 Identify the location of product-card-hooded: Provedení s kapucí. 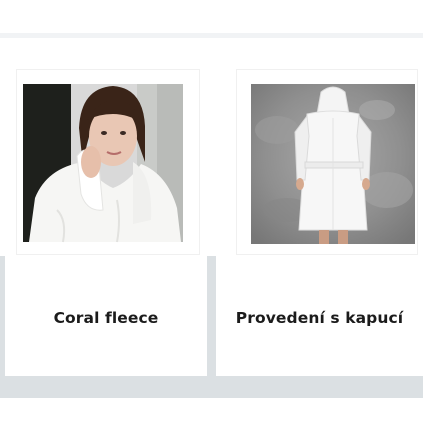
(319, 316).